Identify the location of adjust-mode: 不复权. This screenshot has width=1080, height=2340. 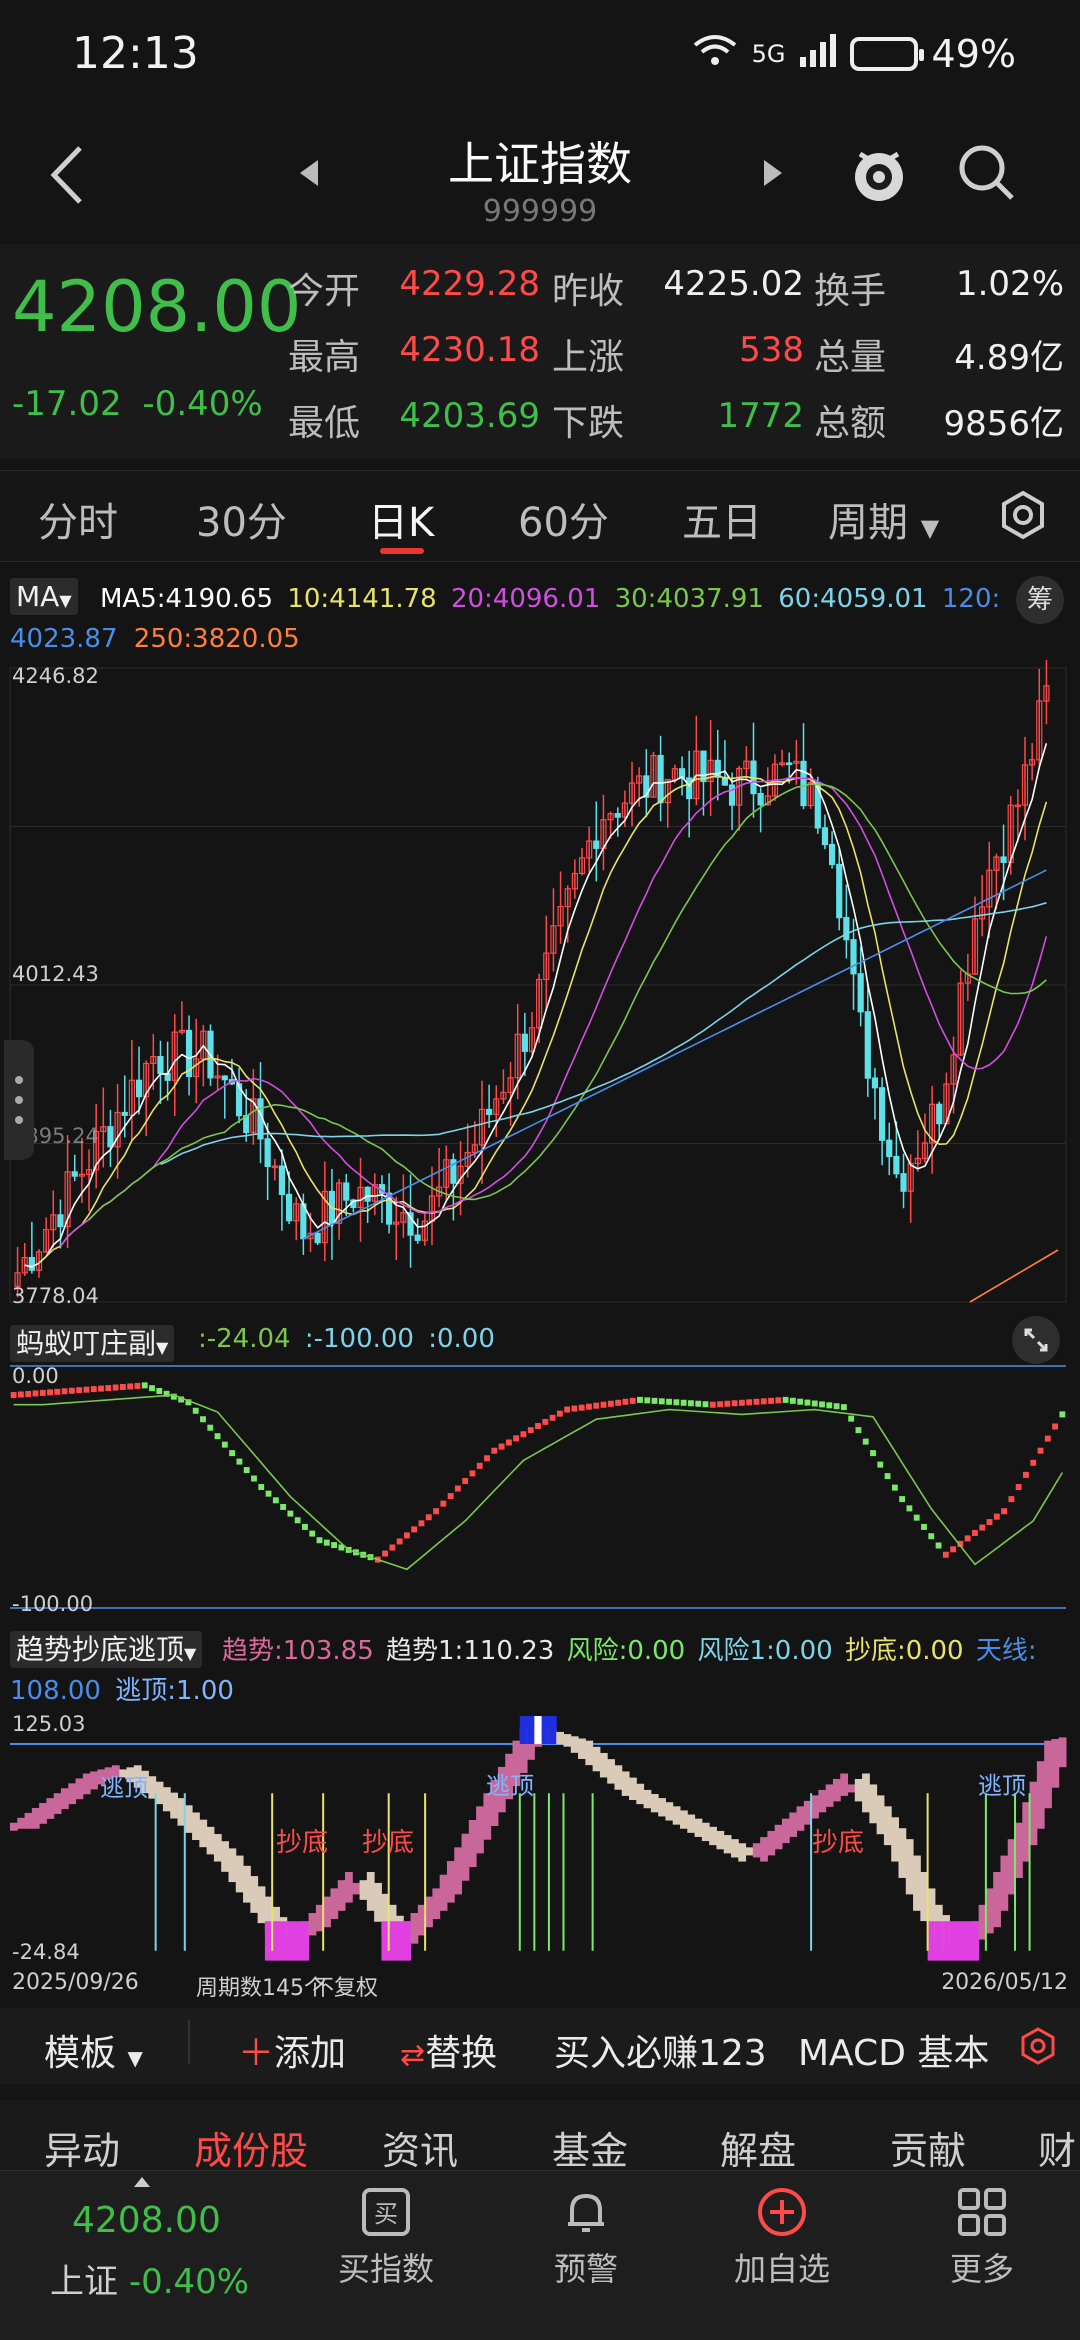
(345, 1986).